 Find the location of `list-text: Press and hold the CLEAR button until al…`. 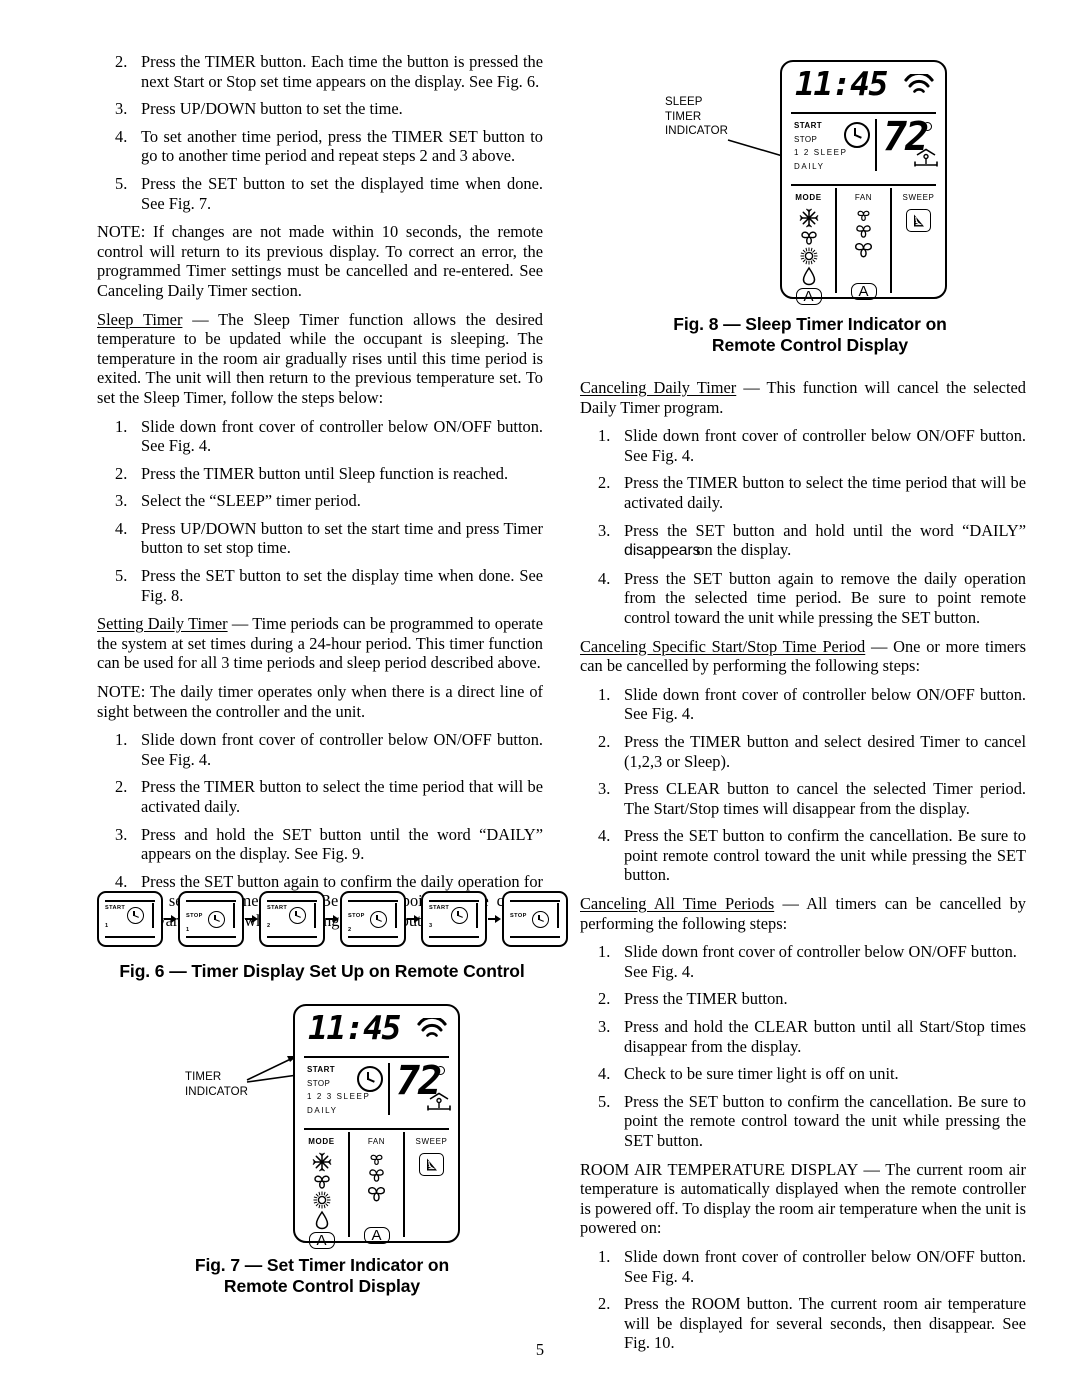

list-text: Press and hold the CLEAR button until al… is located at coordinates (825, 1036).